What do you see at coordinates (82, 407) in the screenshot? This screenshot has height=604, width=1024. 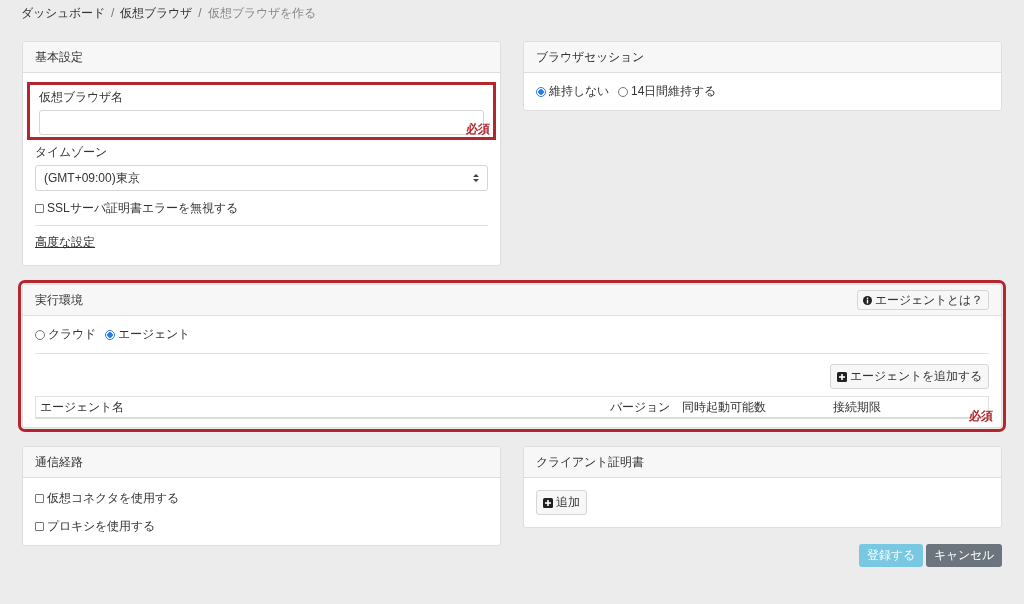 I see `column-header: エージェント名` at bounding box center [82, 407].